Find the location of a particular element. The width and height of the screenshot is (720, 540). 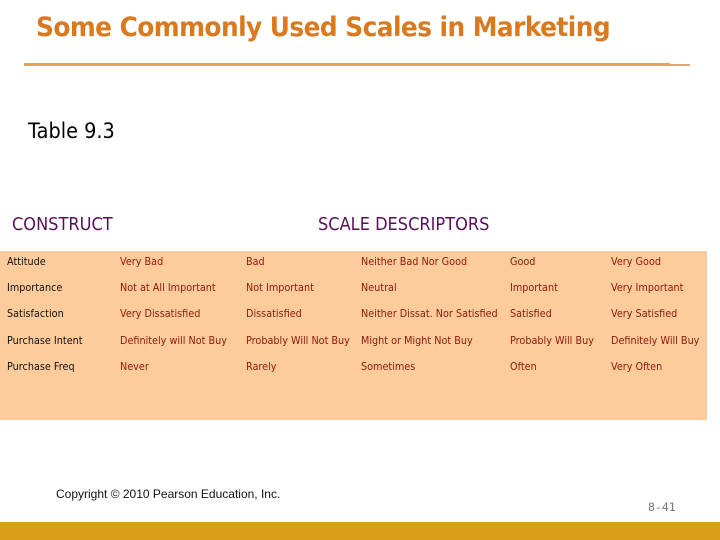

construct-cell: Purchase Intent is located at coordinates (45, 341).